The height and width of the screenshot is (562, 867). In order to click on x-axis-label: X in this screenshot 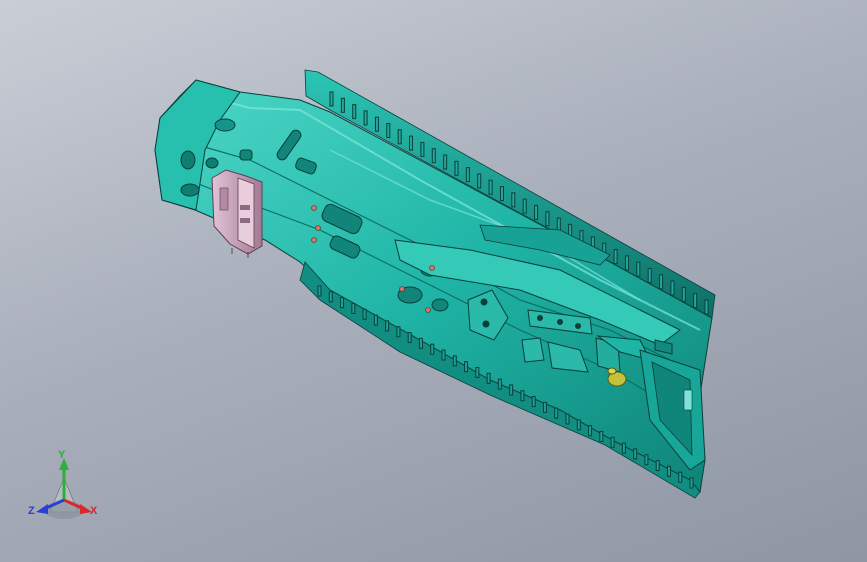, I will do `click(94, 511)`.